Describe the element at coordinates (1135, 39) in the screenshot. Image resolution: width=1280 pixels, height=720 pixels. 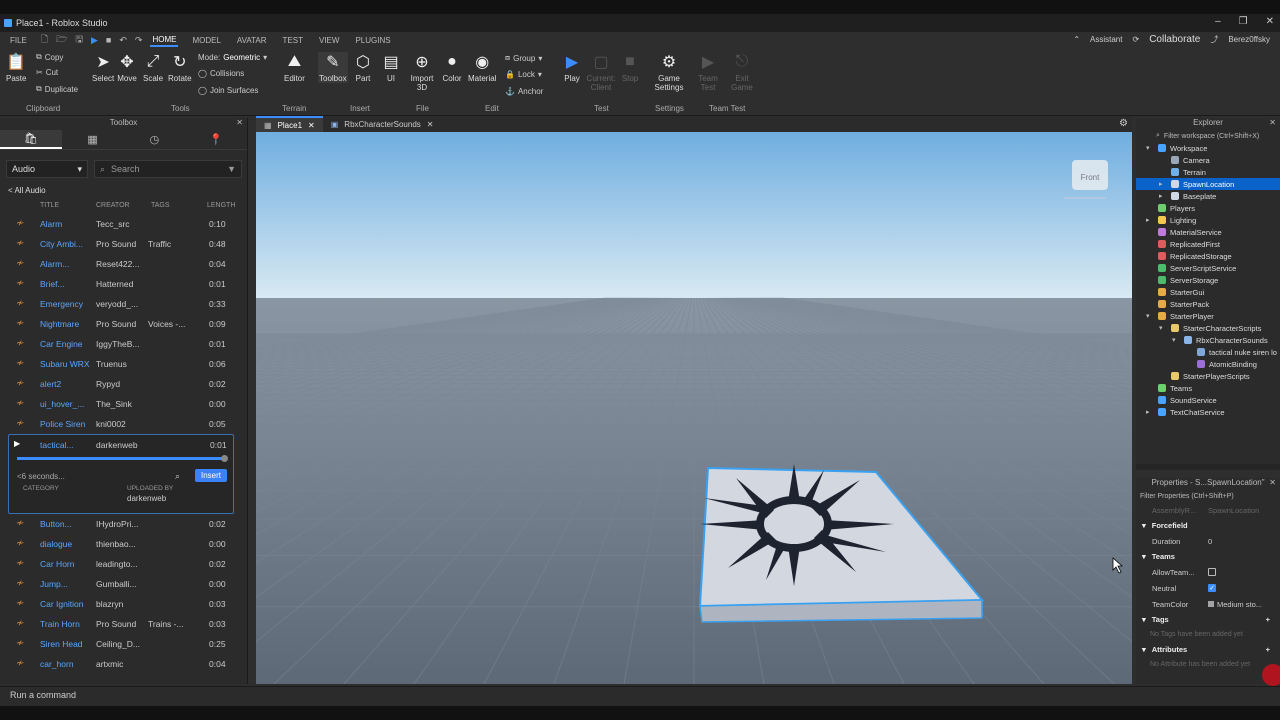
I see `refresh-icon: ⟳` at that location.